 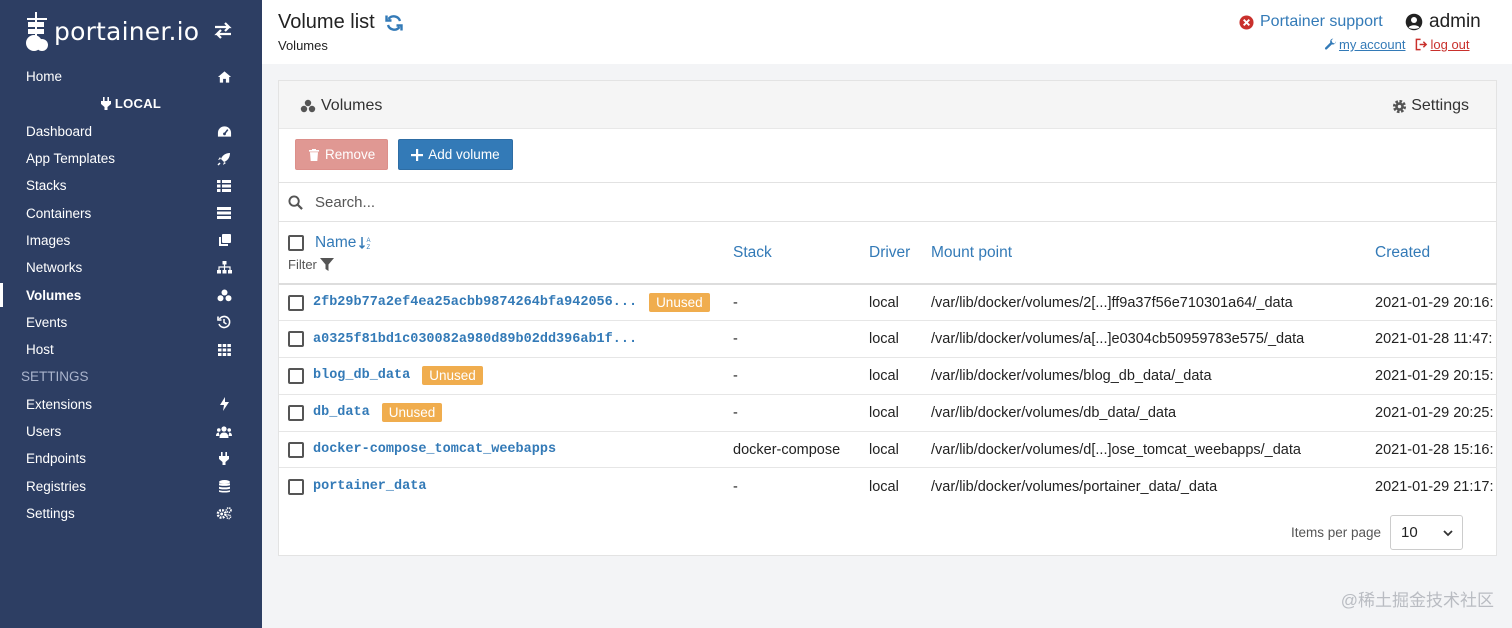 What do you see at coordinates (1455, 21) in the screenshot?
I see `user-label: admin` at bounding box center [1455, 21].